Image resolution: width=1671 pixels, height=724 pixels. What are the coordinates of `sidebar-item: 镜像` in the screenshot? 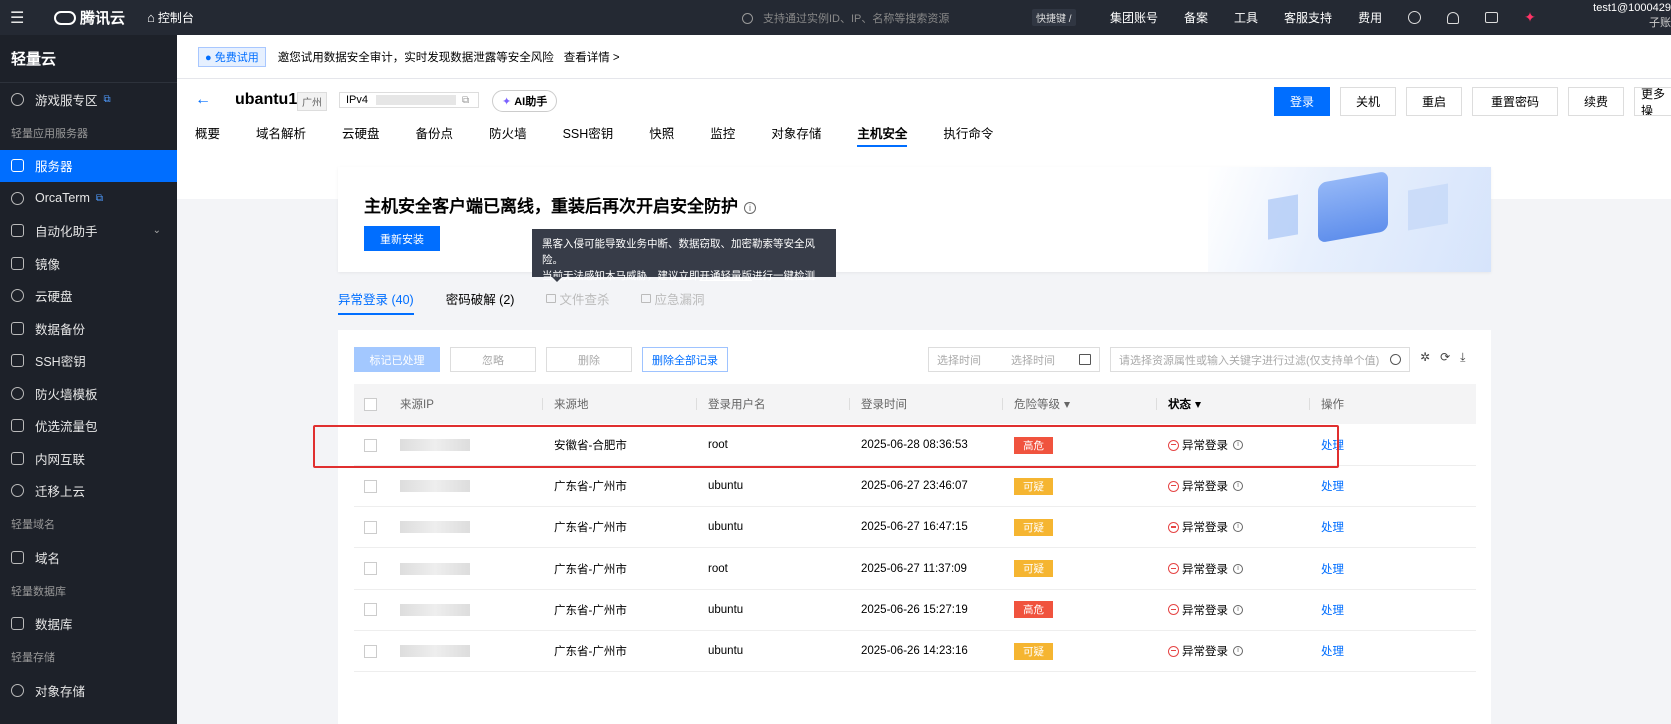 It's located at (88, 263).